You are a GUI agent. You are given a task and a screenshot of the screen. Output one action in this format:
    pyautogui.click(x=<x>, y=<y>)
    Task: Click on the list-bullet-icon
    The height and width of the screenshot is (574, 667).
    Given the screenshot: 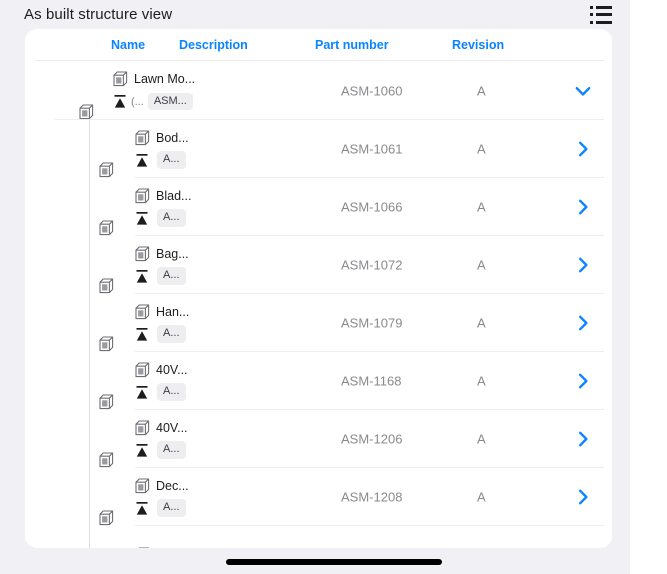 What is the action you would take?
    pyautogui.click(x=601, y=14)
    